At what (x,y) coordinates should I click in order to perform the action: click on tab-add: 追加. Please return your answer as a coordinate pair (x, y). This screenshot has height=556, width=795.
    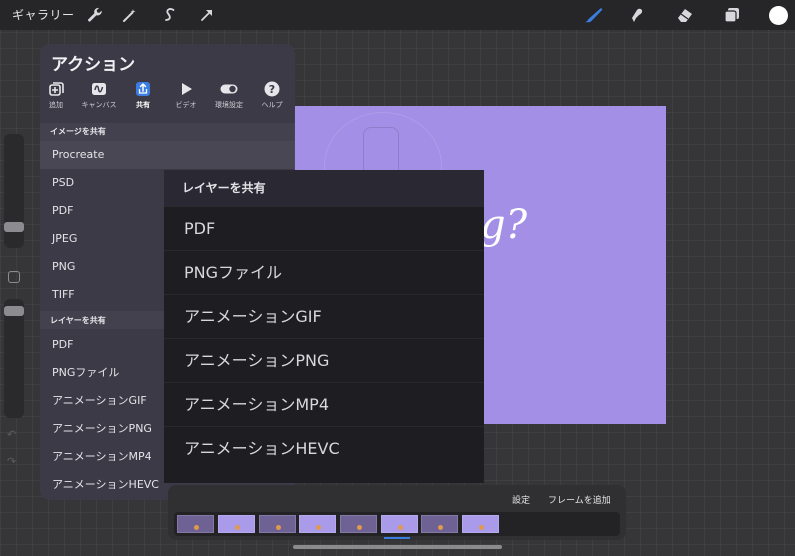
    Looking at the image, I should click on (58, 95).